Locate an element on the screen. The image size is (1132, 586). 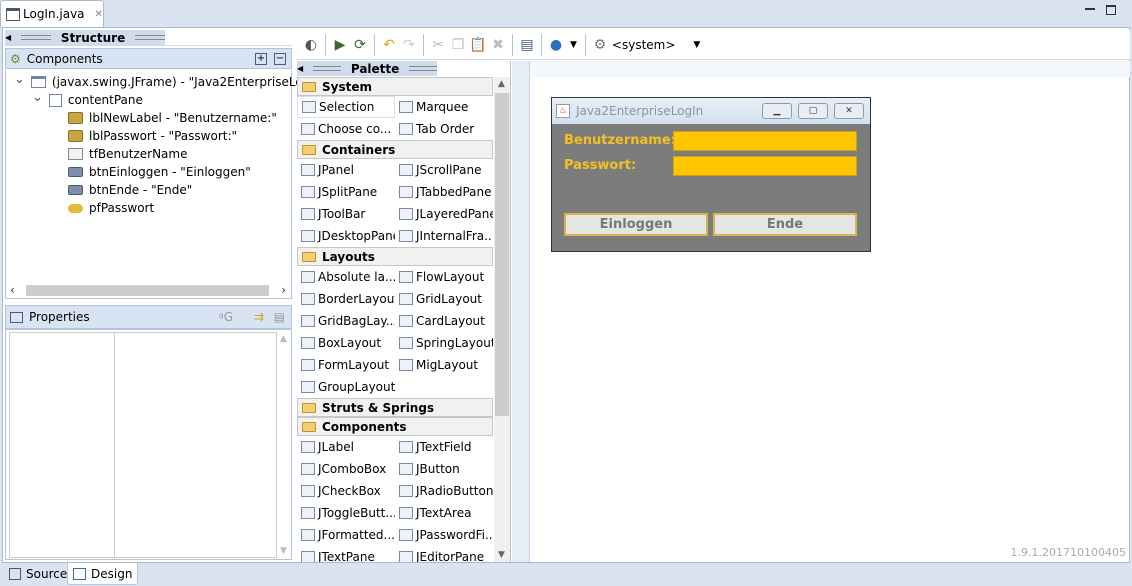
palette-item: JLabel is located at coordinates (346, 447).